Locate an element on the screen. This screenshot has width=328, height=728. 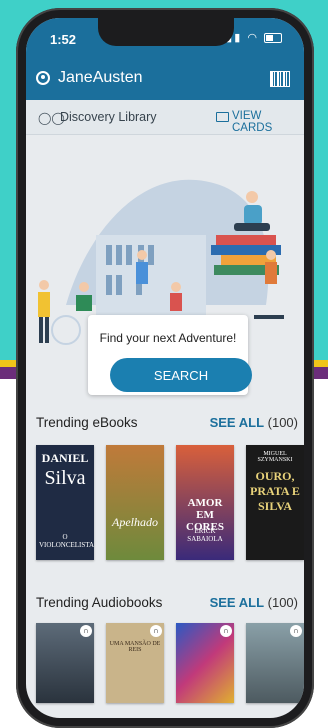
trending-ebooks-header: Trending eBooks SEE ALL (100) is located at coordinates (165, 425).